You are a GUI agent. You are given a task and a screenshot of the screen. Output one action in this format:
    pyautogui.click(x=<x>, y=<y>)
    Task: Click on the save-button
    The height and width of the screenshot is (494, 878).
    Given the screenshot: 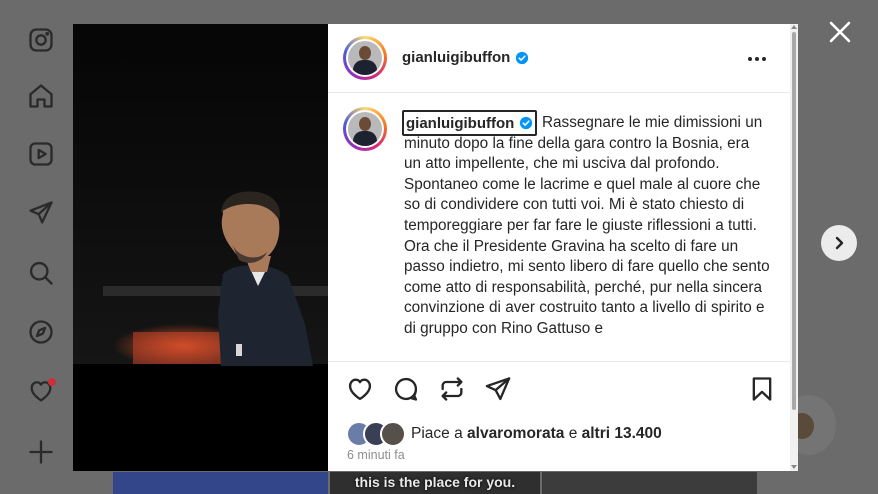 What is the action you would take?
    pyautogui.click(x=763, y=390)
    